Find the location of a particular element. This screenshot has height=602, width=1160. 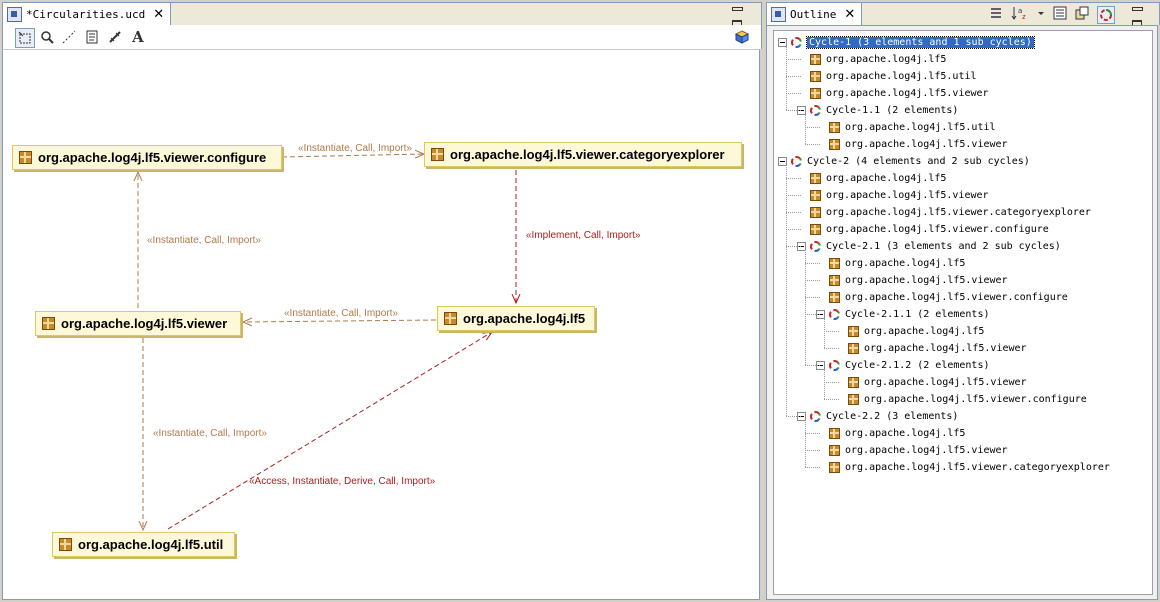

close-icon: ✕ is located at coordinates (849, 14).